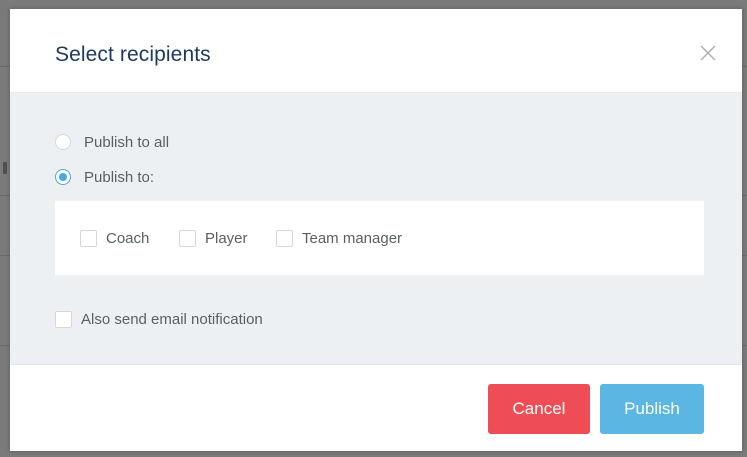 This screenshot has width=747, height=457. I want to click on coach-checkbox, so click(88, 238).